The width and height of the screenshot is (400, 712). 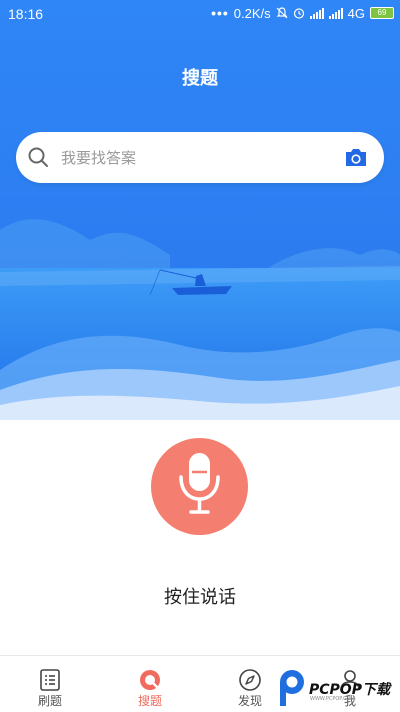 I want to click on tab-search: 搜题, so click(x=150, y=684).